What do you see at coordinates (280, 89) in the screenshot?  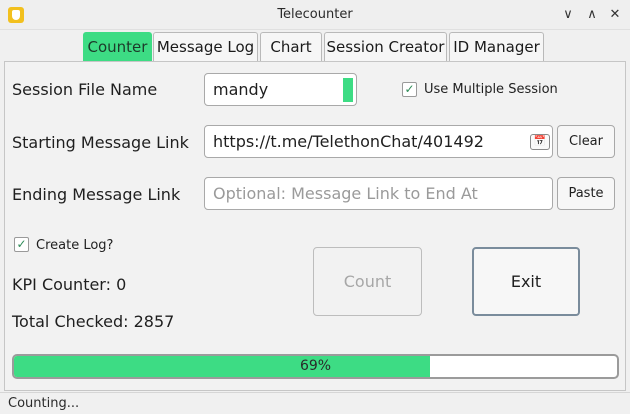 I see `session-file-input: mandy` at bounding box center [280, 89].